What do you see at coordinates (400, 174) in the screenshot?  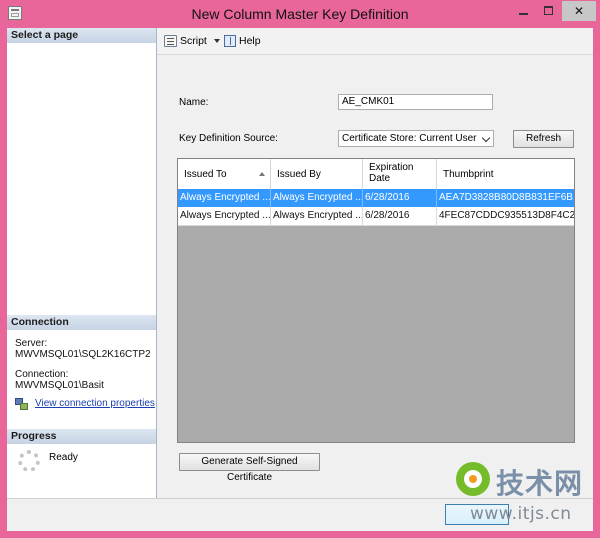 I see `column-header-expiration-date: Expiration Date` at bounding box center [400, 174].